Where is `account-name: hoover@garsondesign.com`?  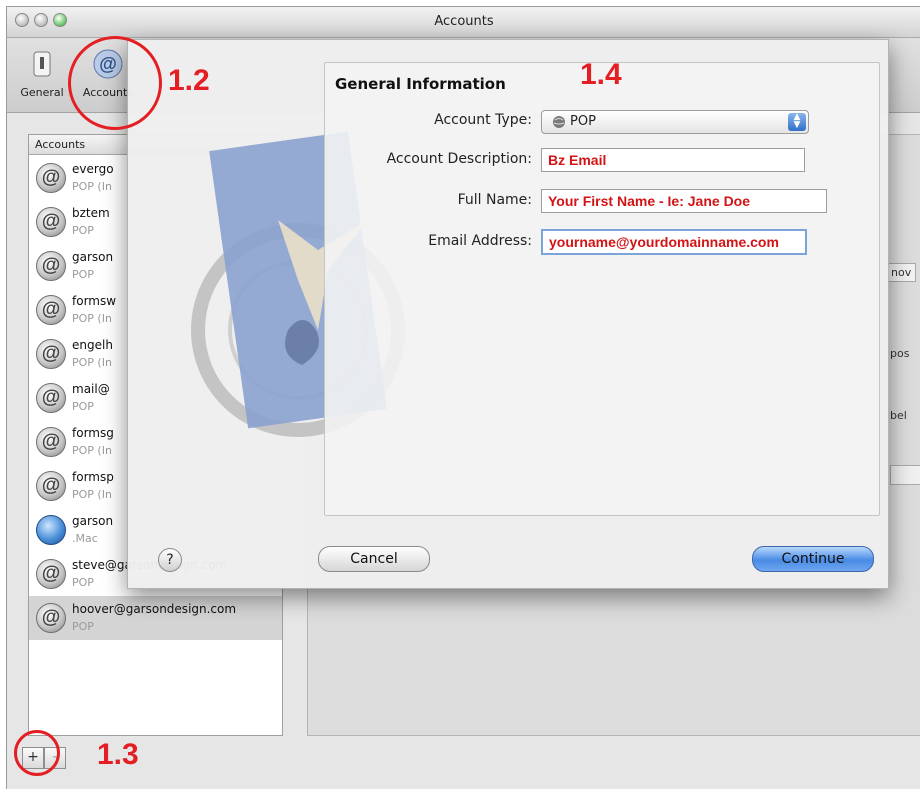 account-name: hoover@garsondesign.com is located at coordinates (154, 609).